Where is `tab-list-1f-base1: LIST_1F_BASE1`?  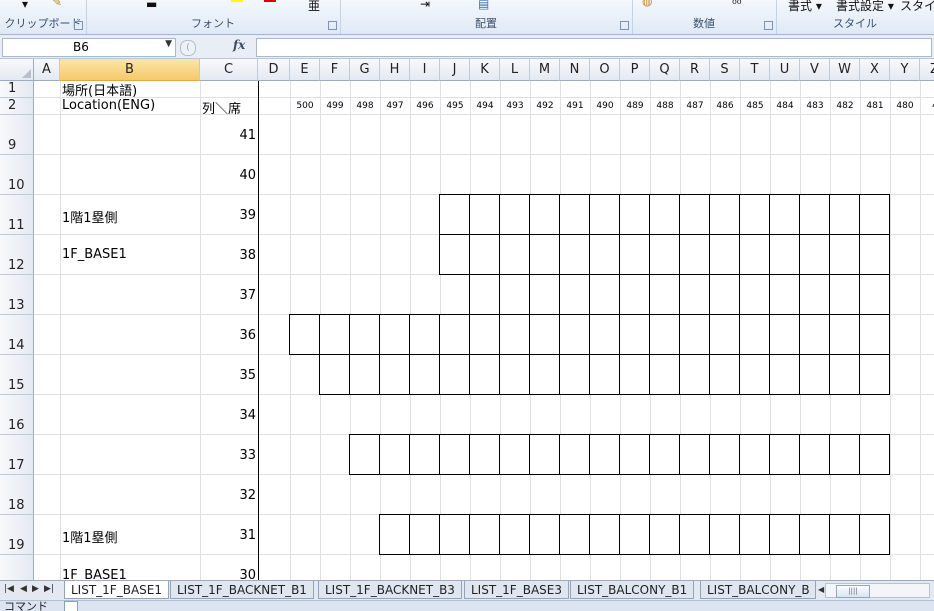
tab-list-1f-base1: LIST_1F_BASE1 is located at coordinates (116, 590).